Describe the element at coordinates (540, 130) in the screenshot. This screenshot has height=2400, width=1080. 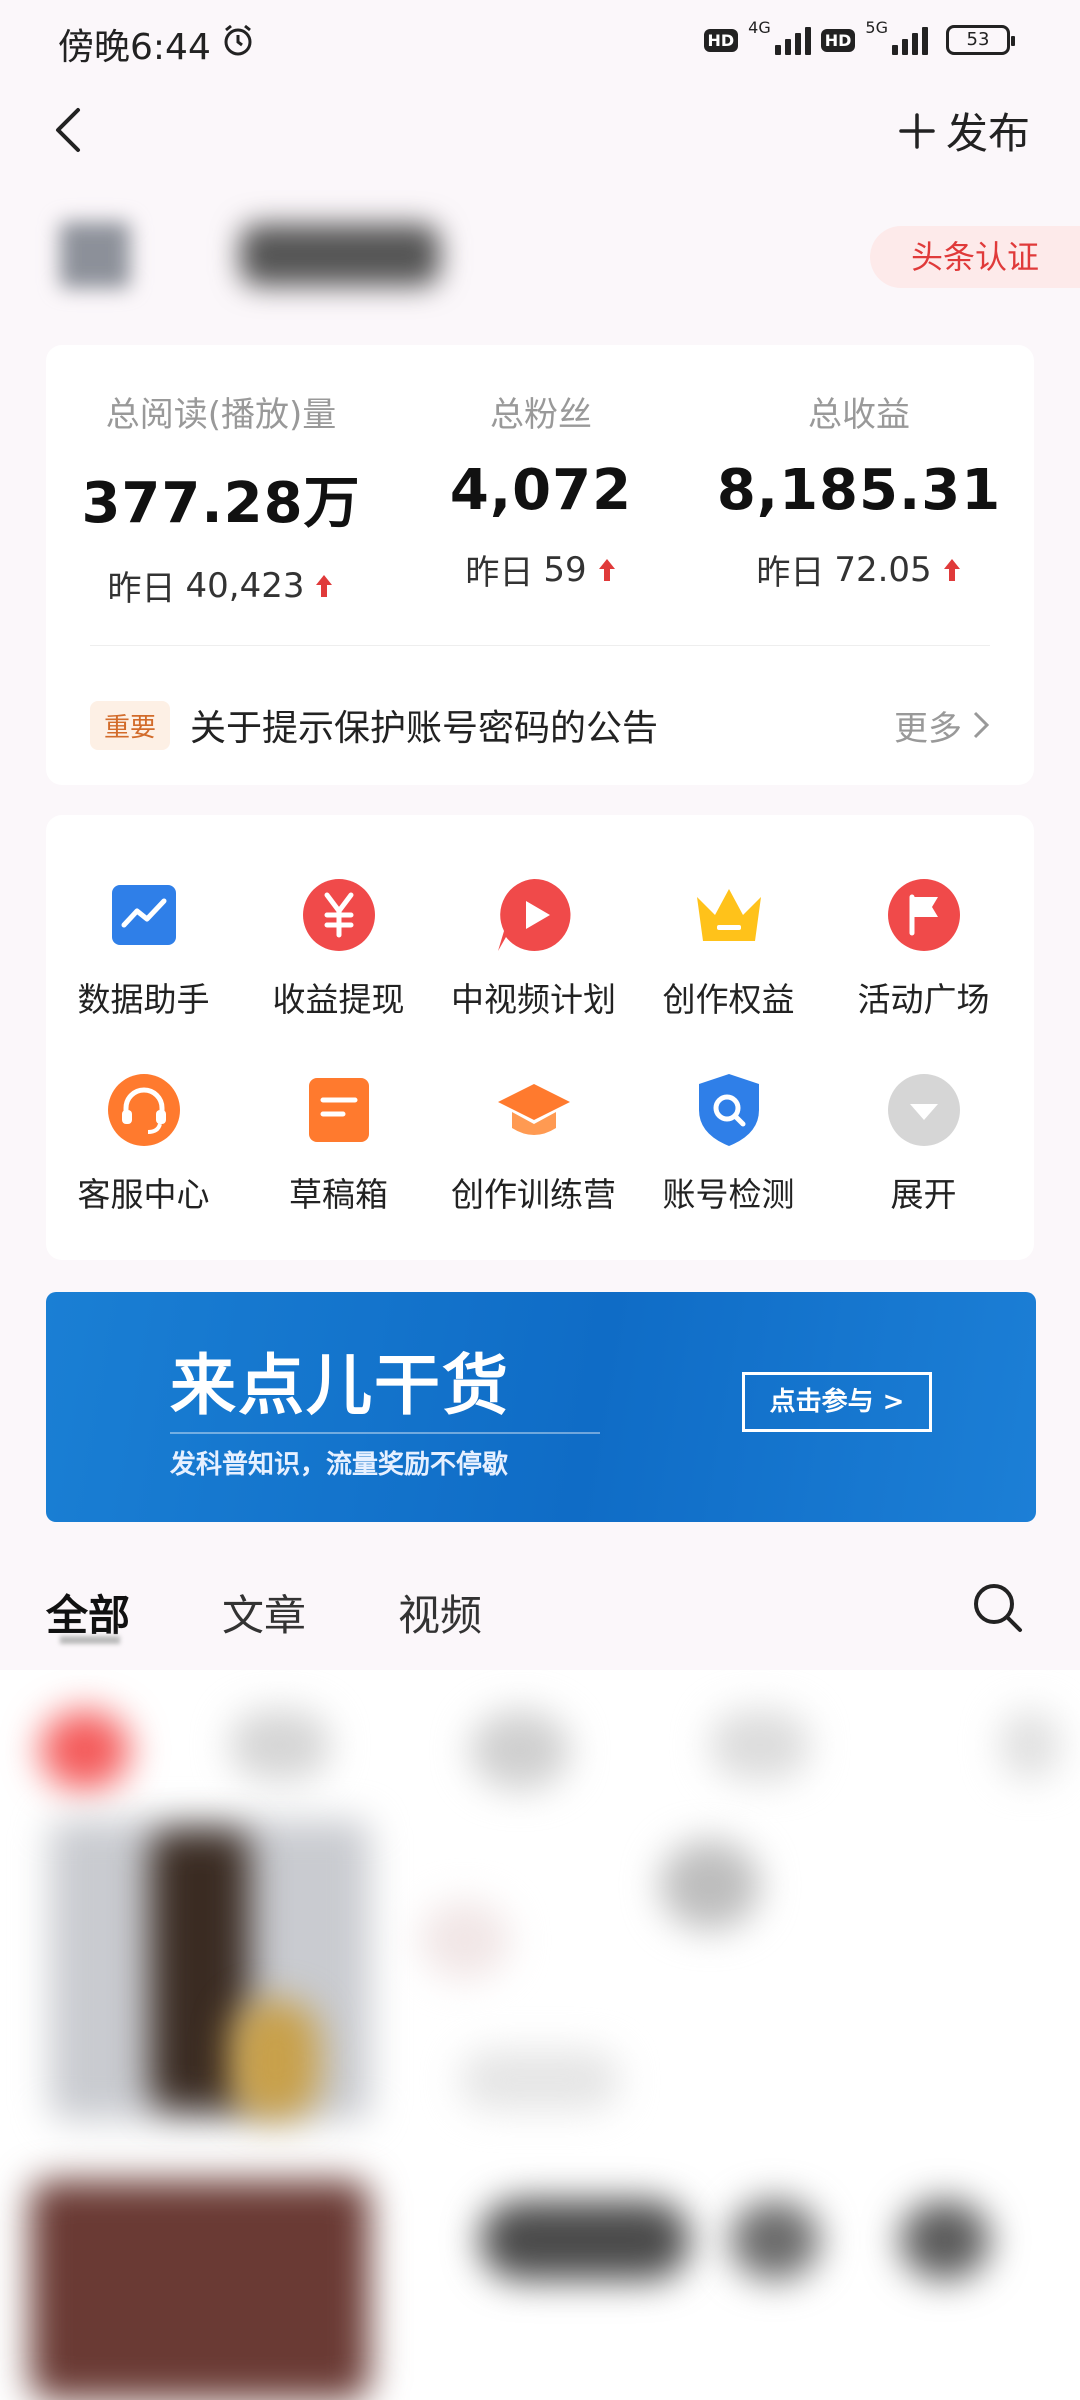
I see `top-nav: 发布` at that location.